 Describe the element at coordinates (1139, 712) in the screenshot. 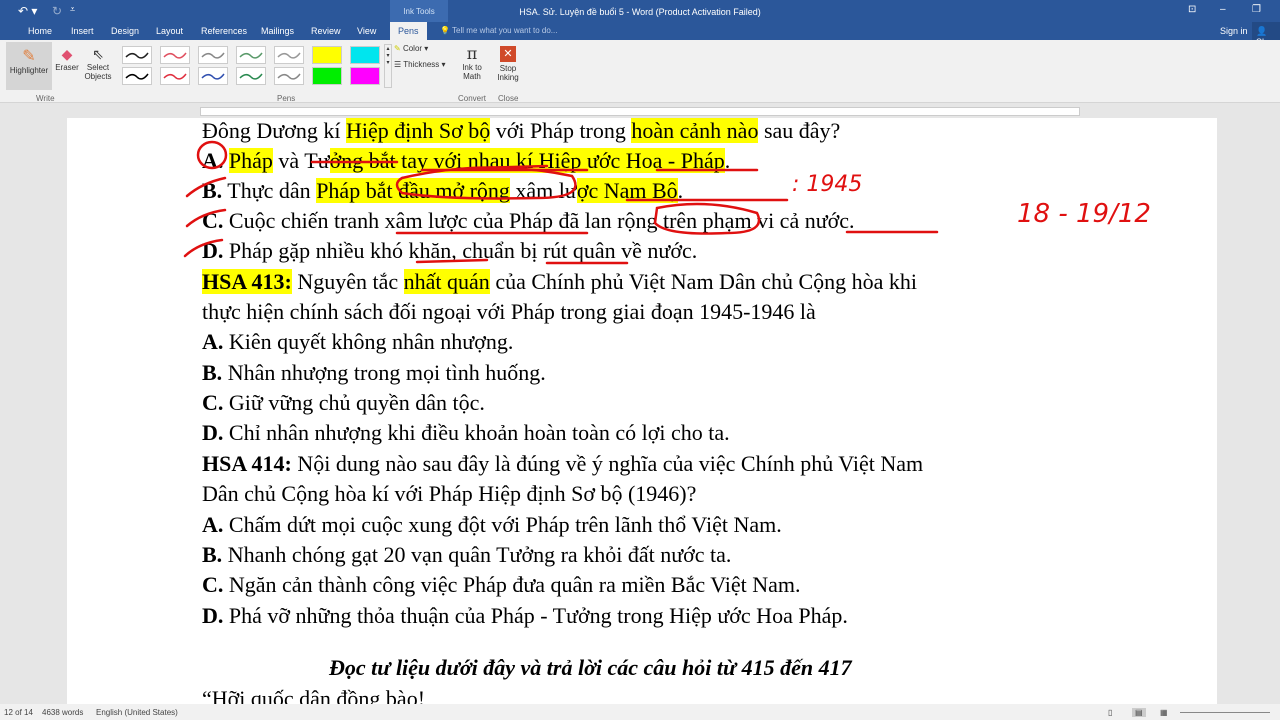

I see `print-layout-icon: ▤` at that location.